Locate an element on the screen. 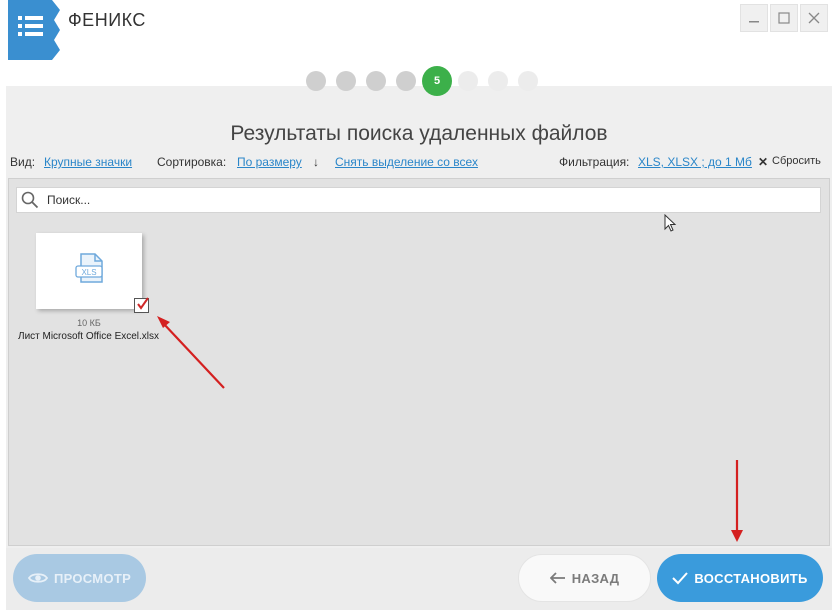 This screenshot has height=614, width=838. step-indicator: 5 is located at coordinates (427, 81).